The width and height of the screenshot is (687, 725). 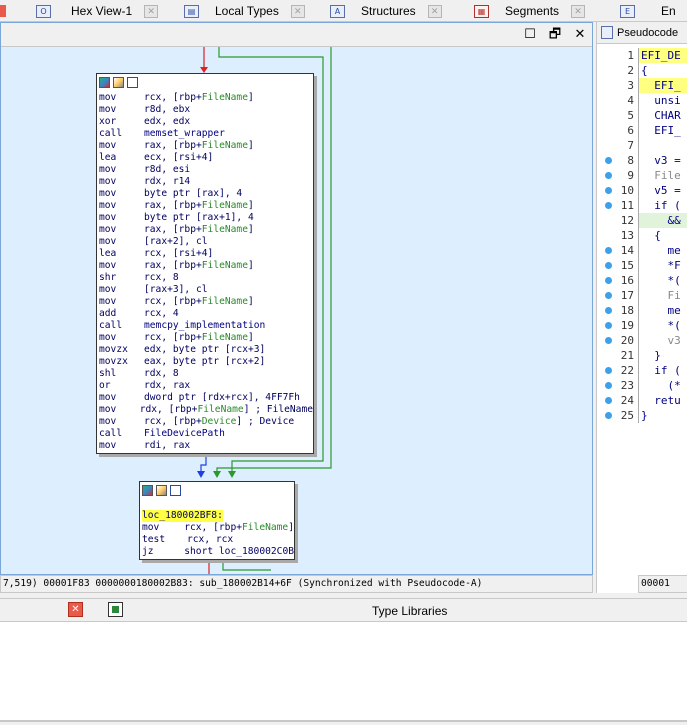 I want to click on code-line: File, so click(x=663, y=175).